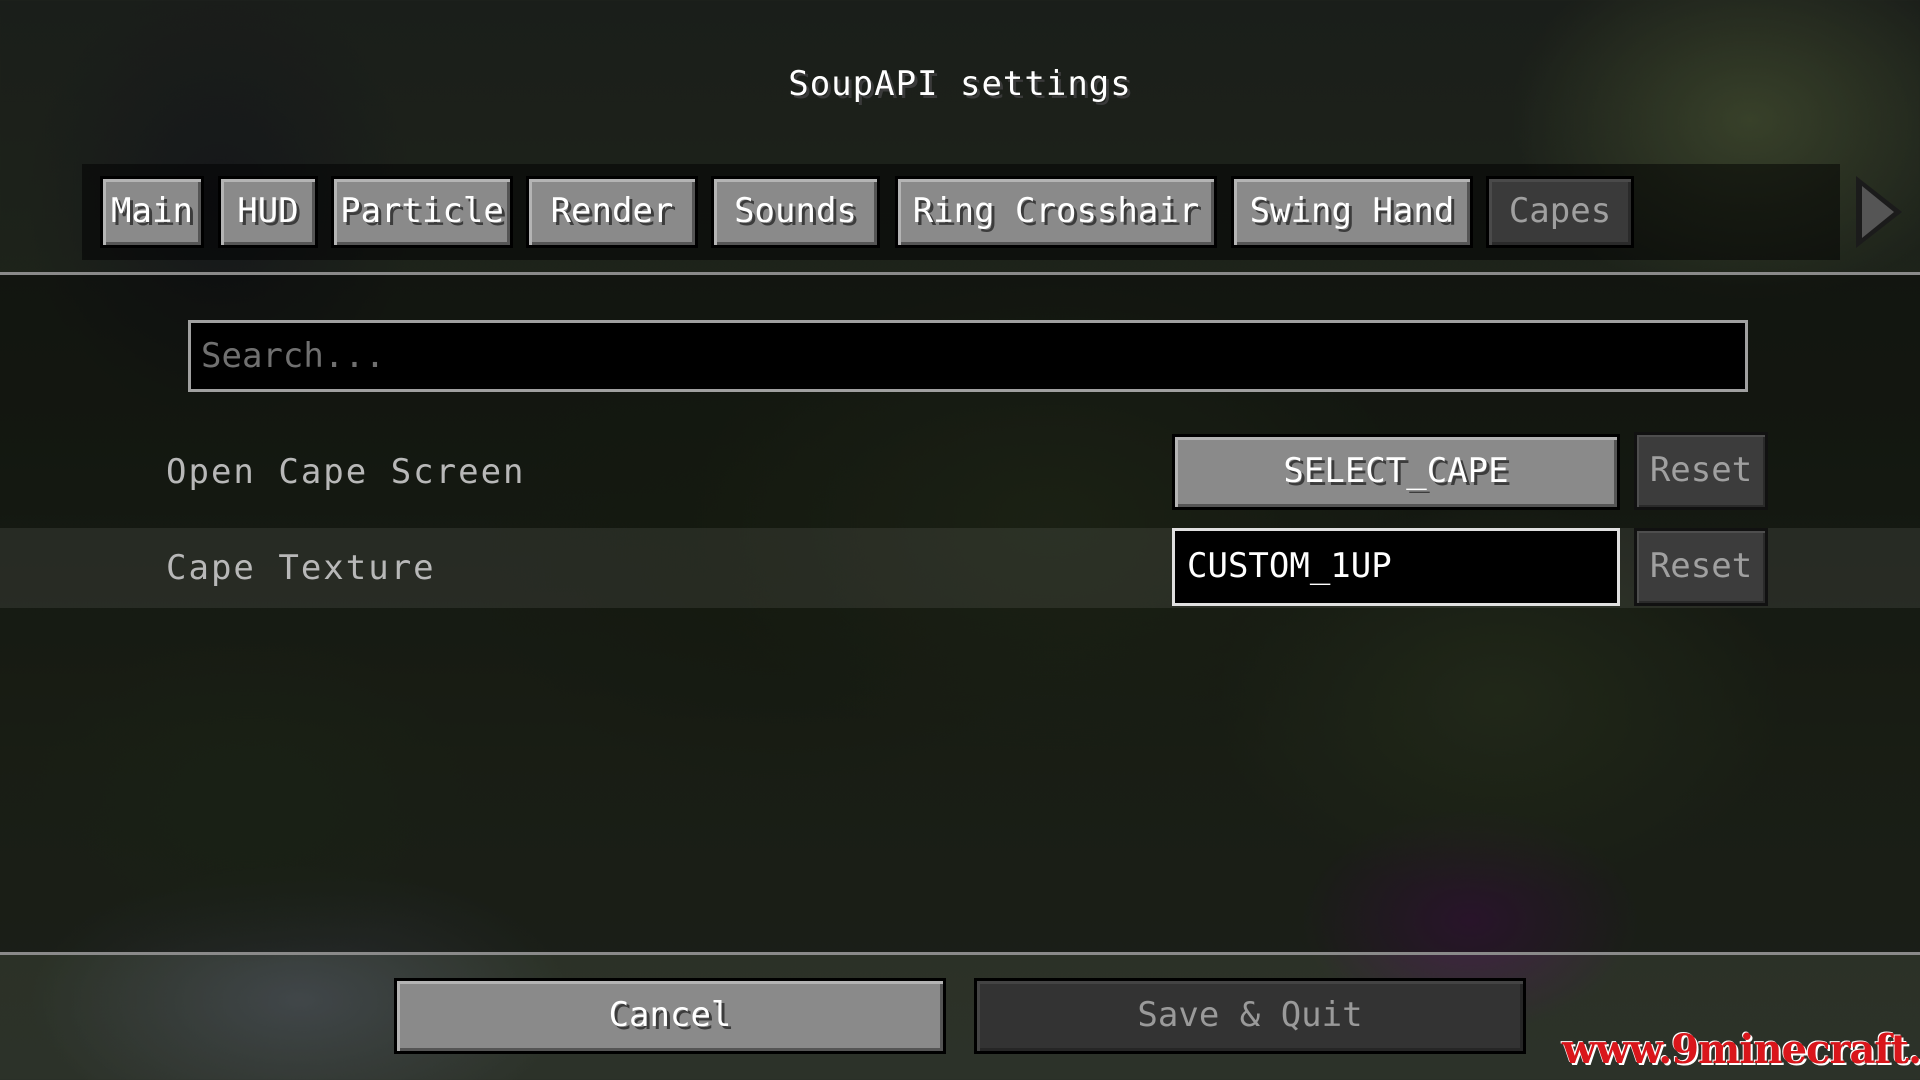  I want to click on cancel-button: Cancel, so click(670, 1016).